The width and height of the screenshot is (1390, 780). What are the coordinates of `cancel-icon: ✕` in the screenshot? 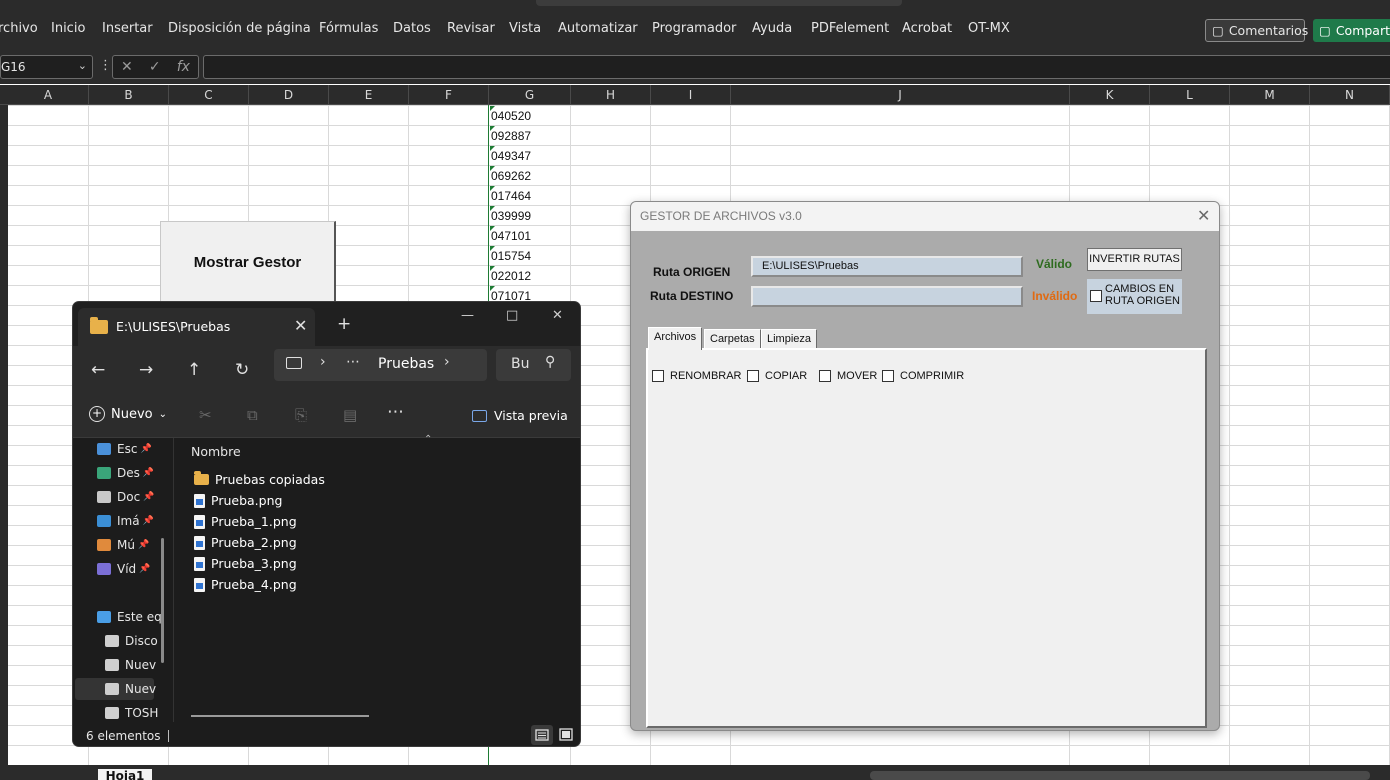 It's located at (127, 67).